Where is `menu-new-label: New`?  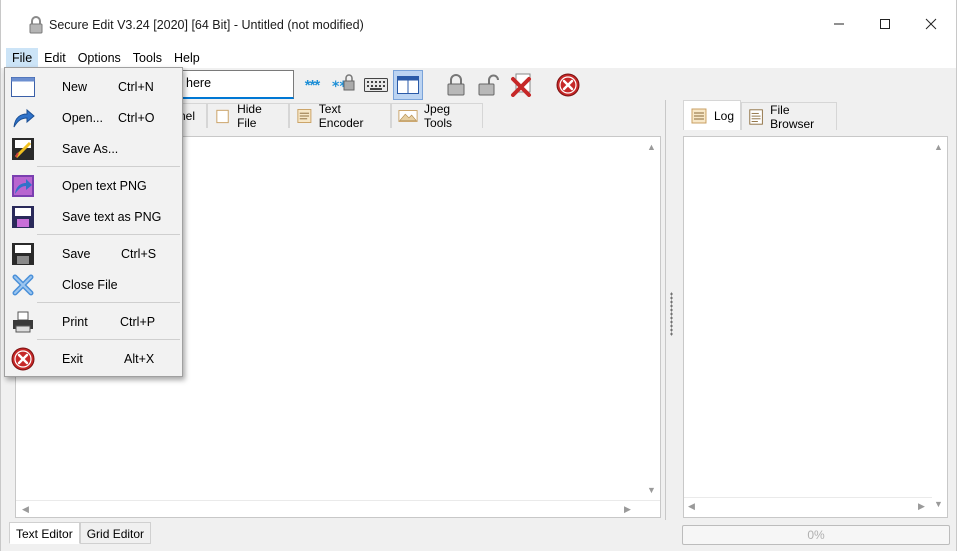 menu-new-label: New is located at coordinates (75, 87).